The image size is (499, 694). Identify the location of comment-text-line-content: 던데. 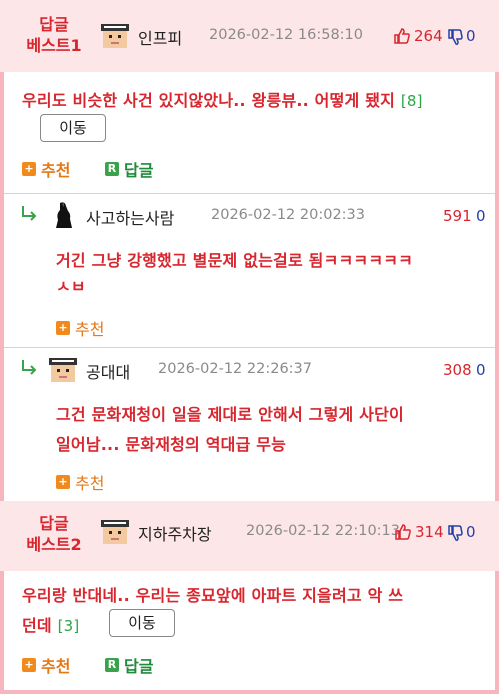
(37, 625).